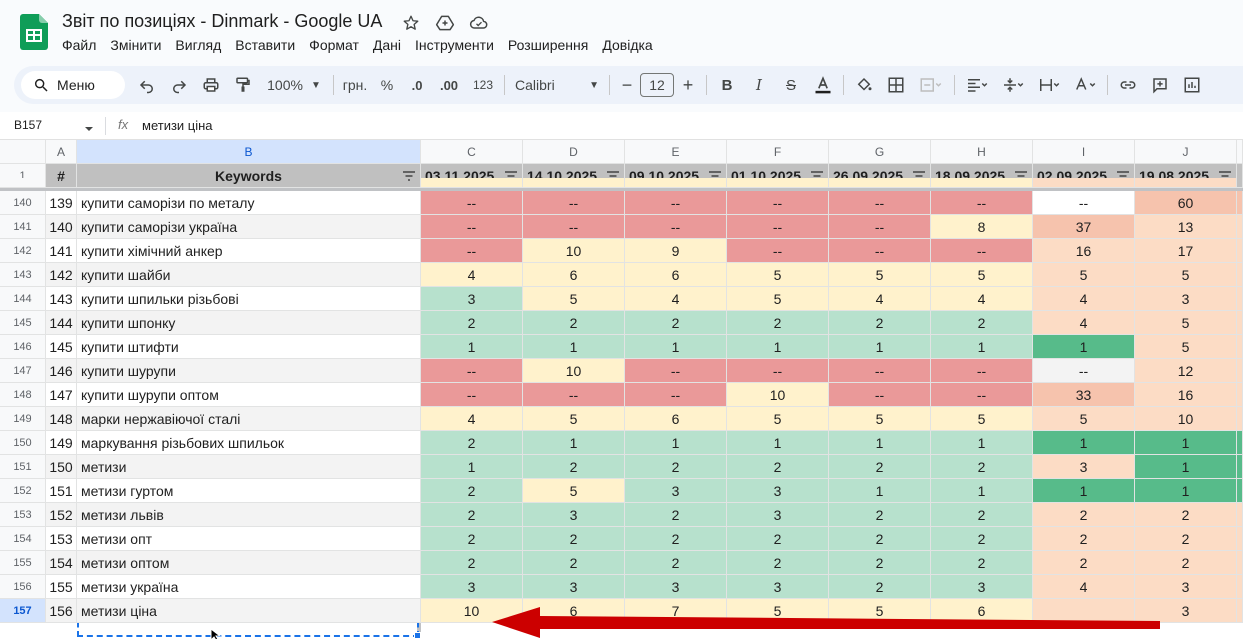 The height and width of the screenshot is (639, 1243). What do you see at coordinates (778, 539) in the screenshot?
I see `rank-cell-f: 2` at bounding box center [778, 539].